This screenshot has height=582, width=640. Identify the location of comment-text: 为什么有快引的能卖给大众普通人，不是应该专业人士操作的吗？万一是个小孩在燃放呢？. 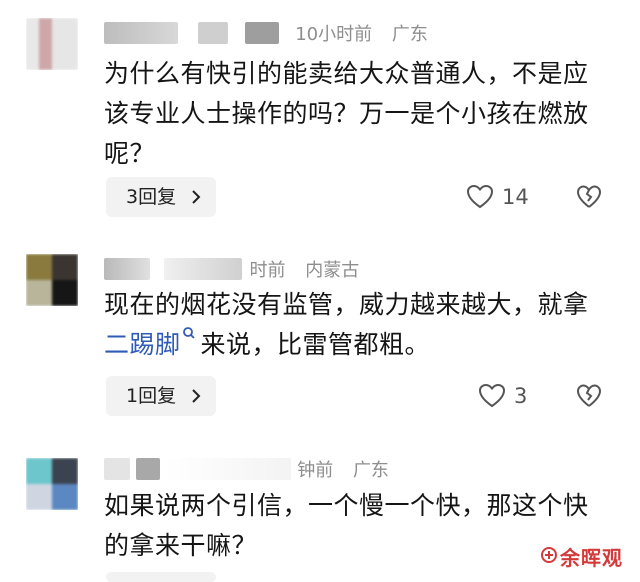
(346, 113).